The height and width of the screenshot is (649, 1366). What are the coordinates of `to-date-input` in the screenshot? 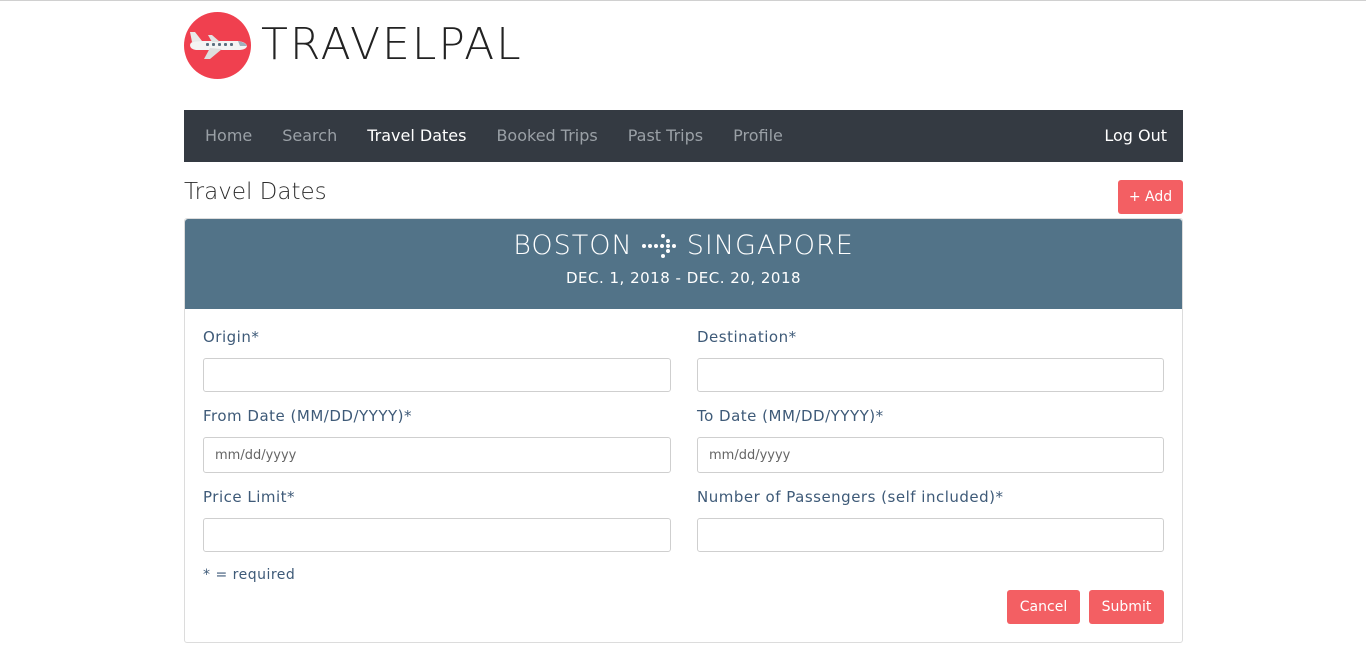 It's located at (930, 455).